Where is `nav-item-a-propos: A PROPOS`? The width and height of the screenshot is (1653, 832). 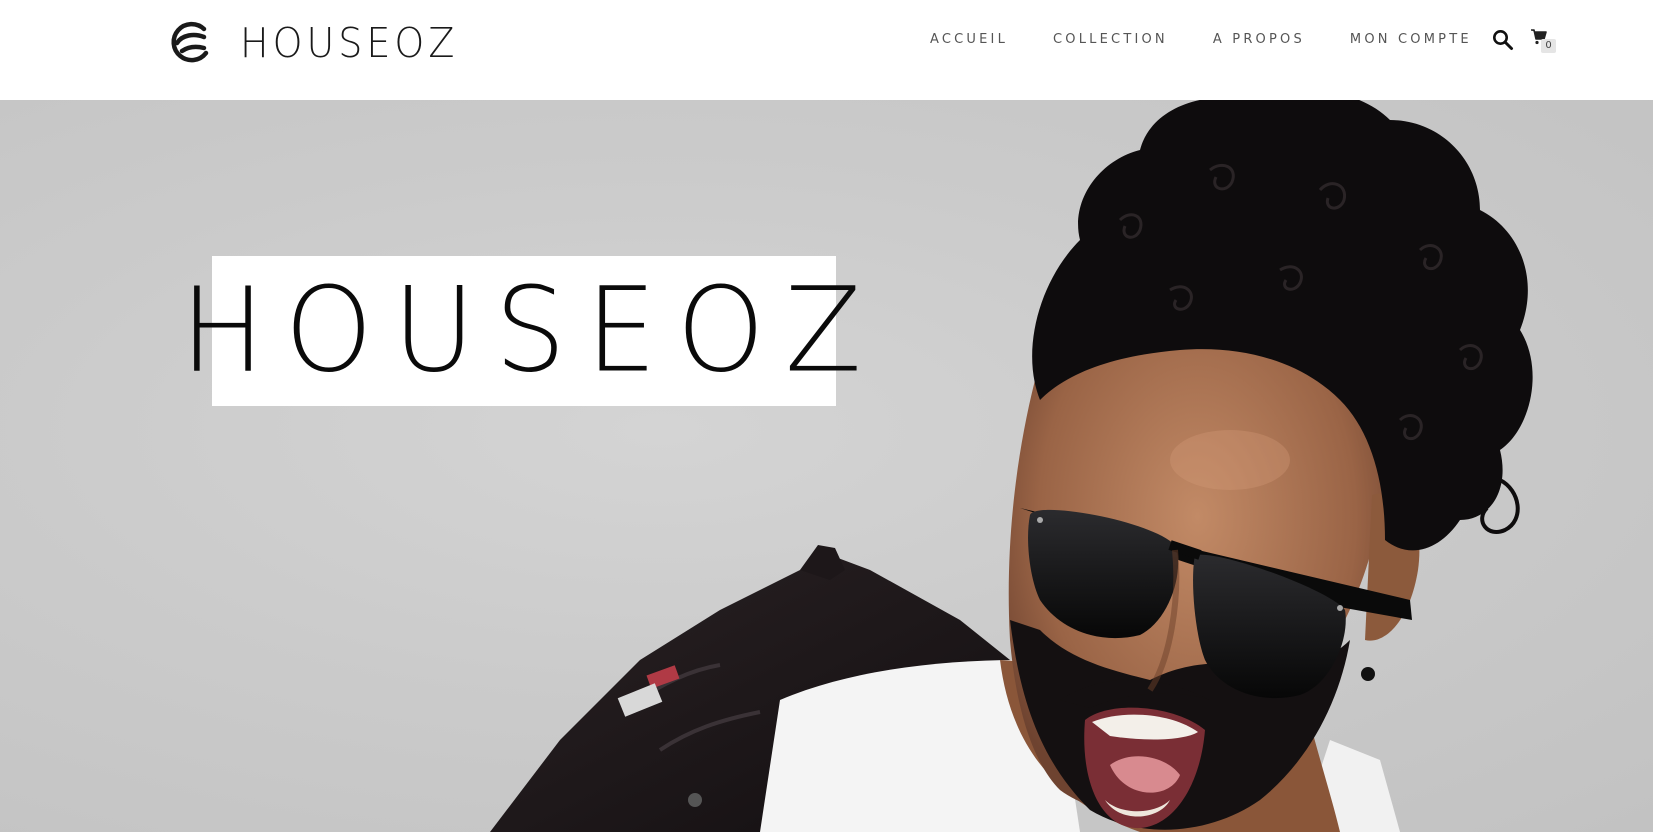 nav-item-a-propos: A PROPOS is located at coordinates (1259, 39).